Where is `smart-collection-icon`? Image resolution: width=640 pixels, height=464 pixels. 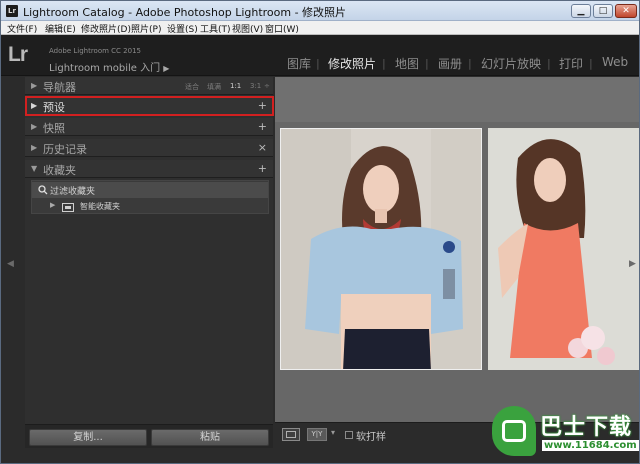 smart-collection-icon is located at coordinates (68, 207).